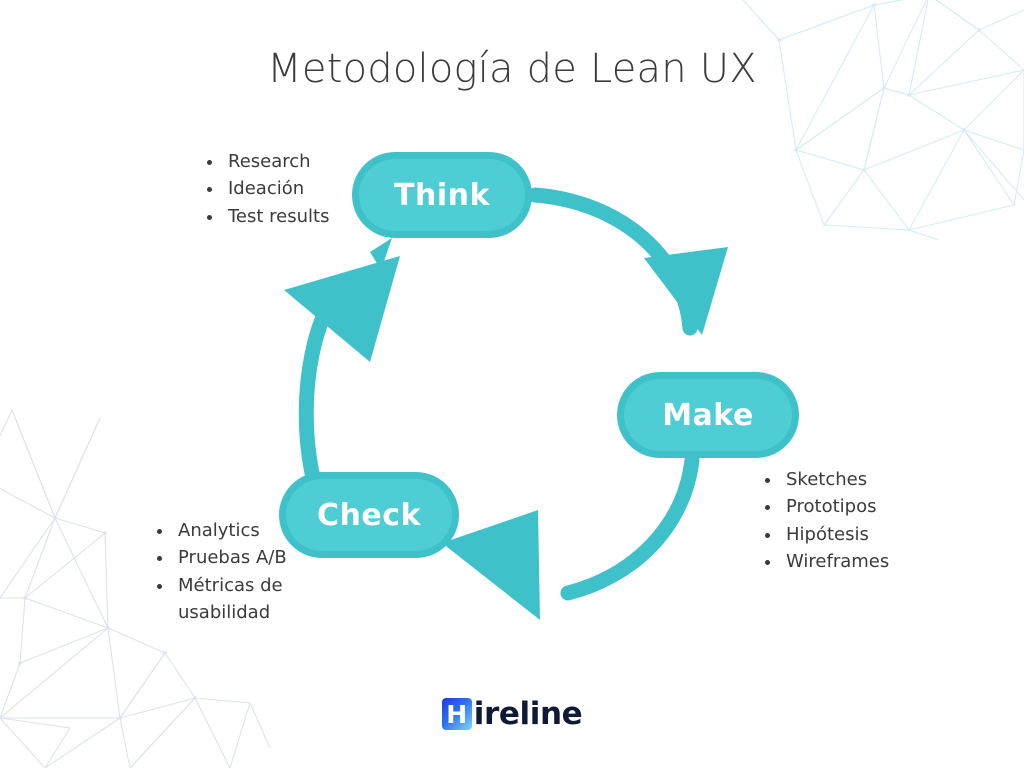 The image size is (1024, 768). I want to click on bullet-list-make: SketchesPrototiposHipótesisWireframes, so click(871, 520).